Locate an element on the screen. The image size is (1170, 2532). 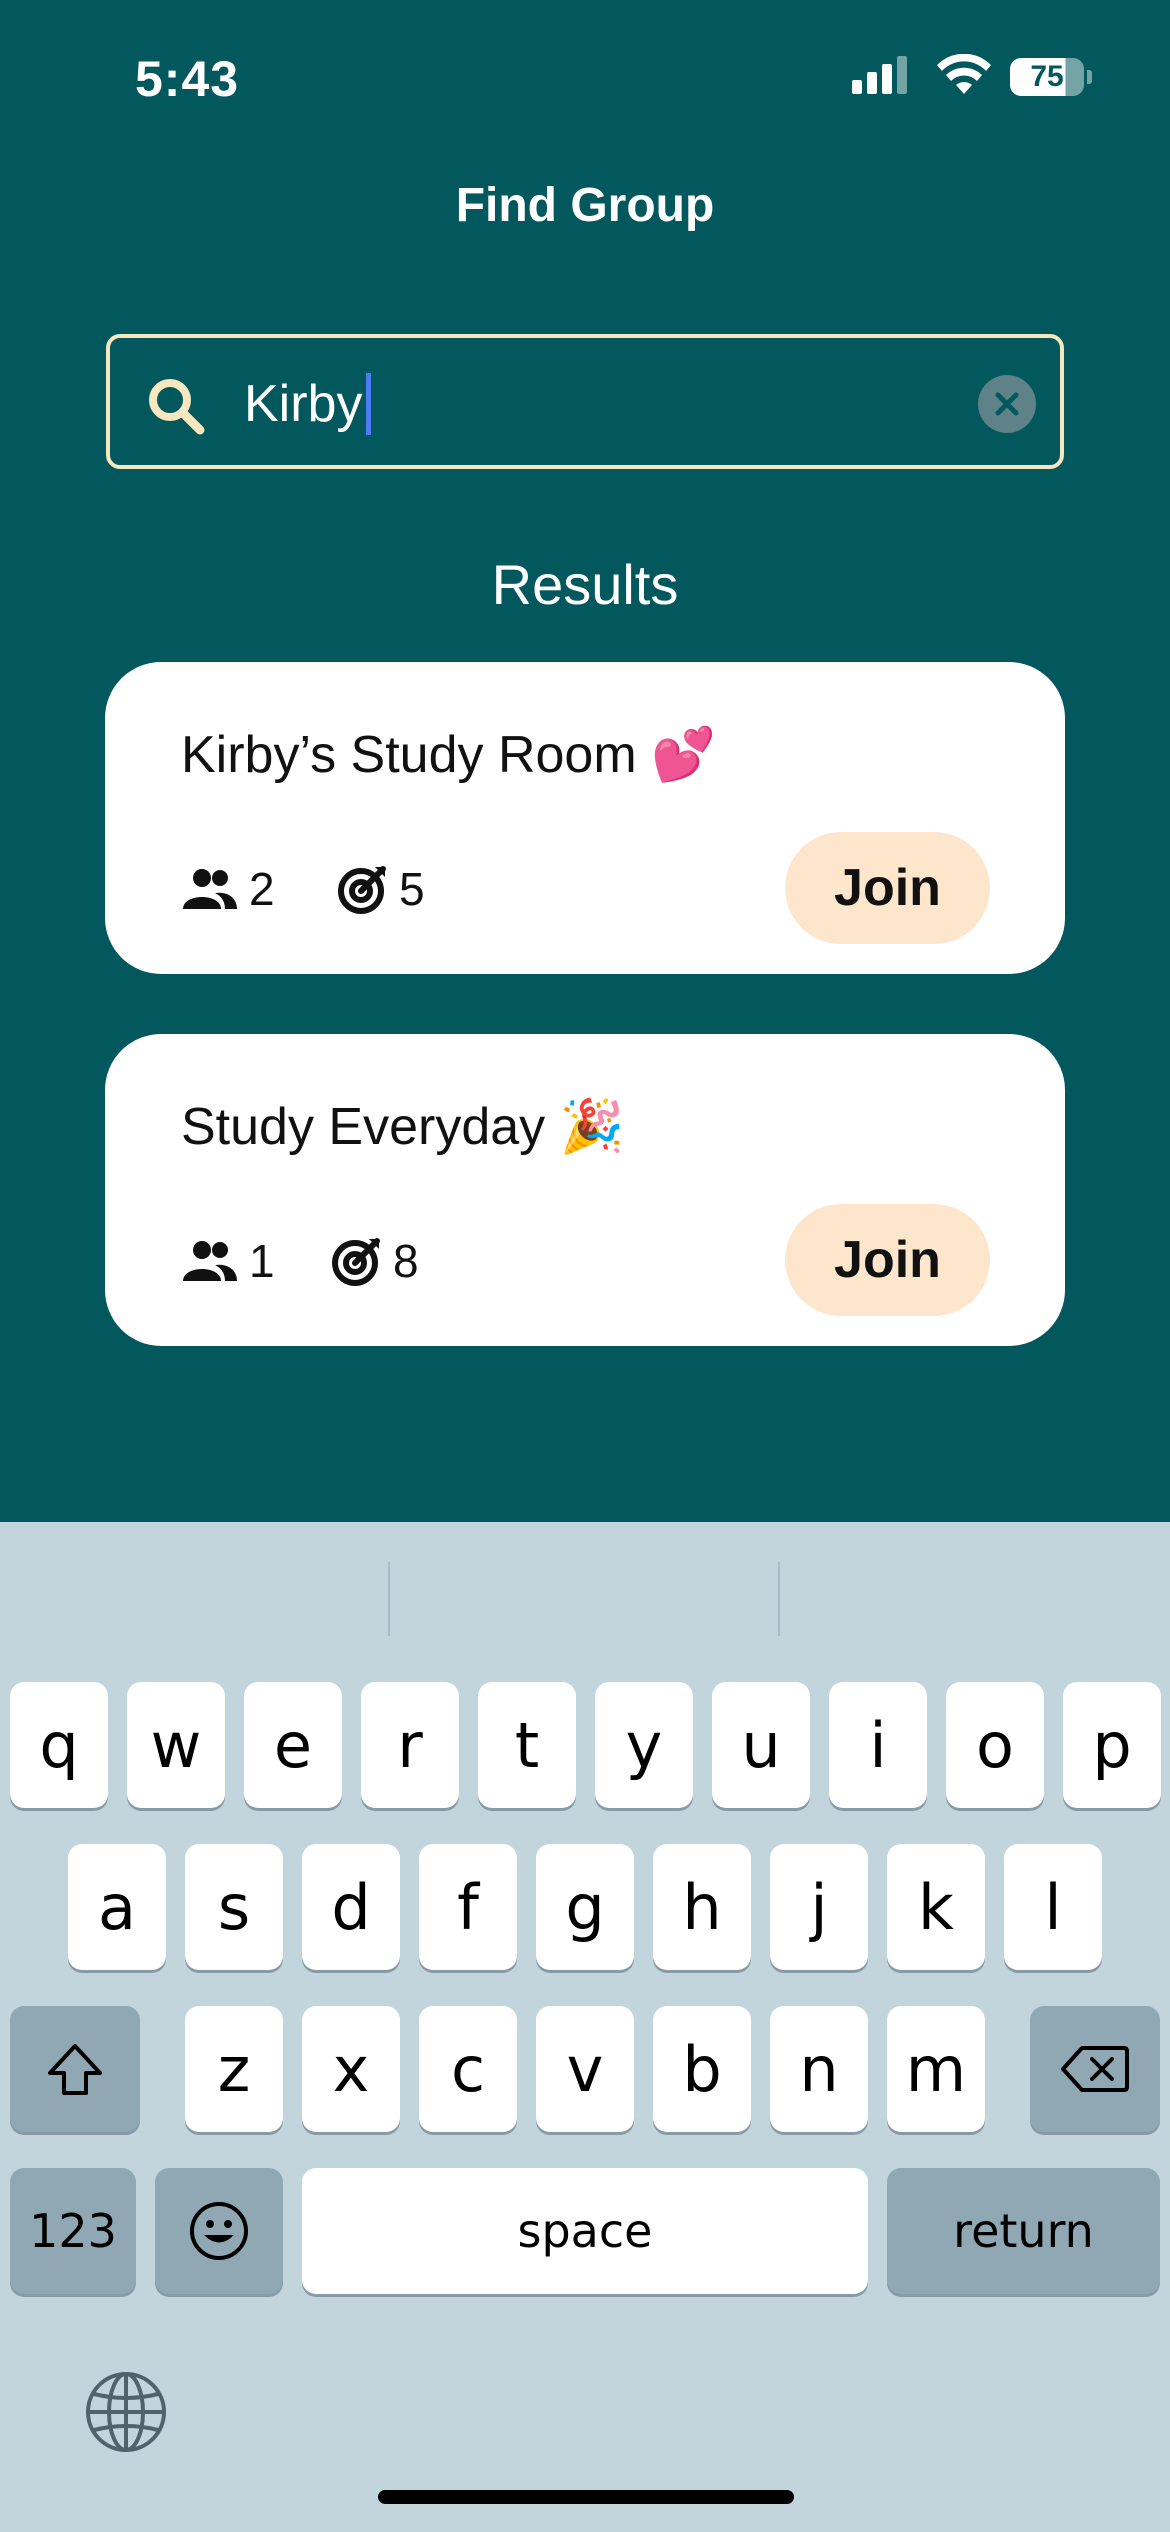
key-k: k is located at coordinates (936, 1907).